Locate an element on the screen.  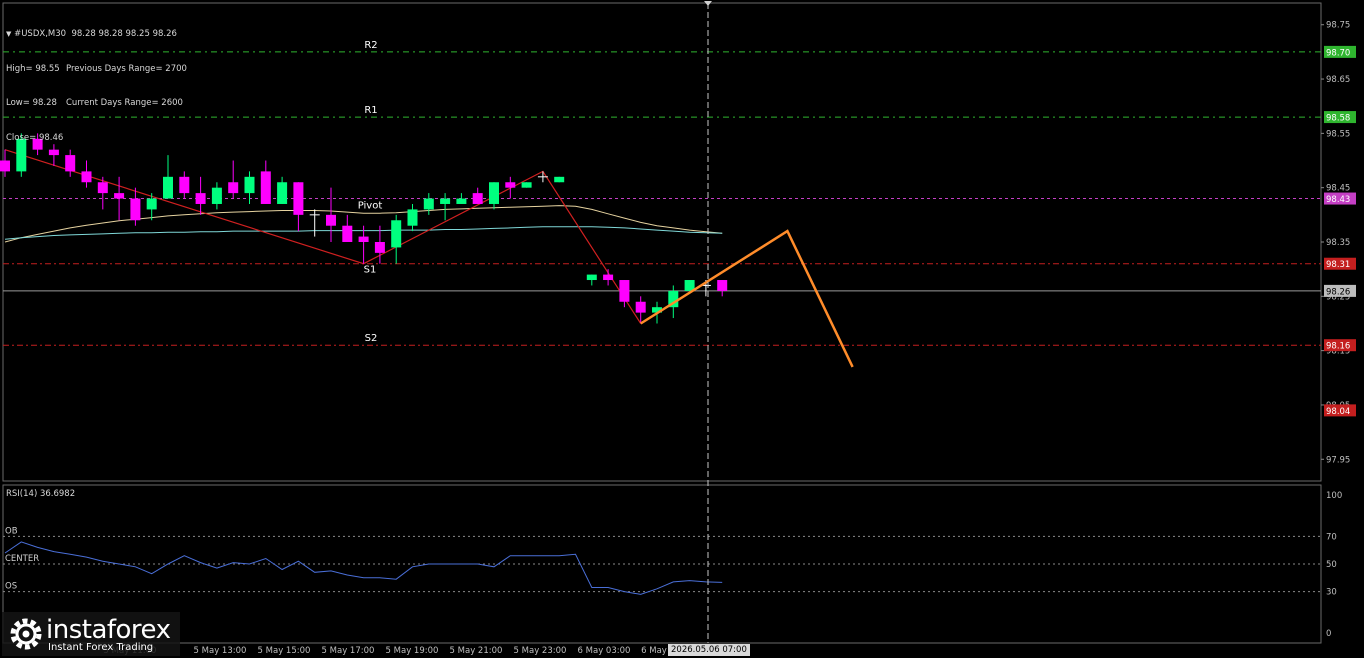
chevron-down-icon: ▼ is located at coordinates (8, 34).